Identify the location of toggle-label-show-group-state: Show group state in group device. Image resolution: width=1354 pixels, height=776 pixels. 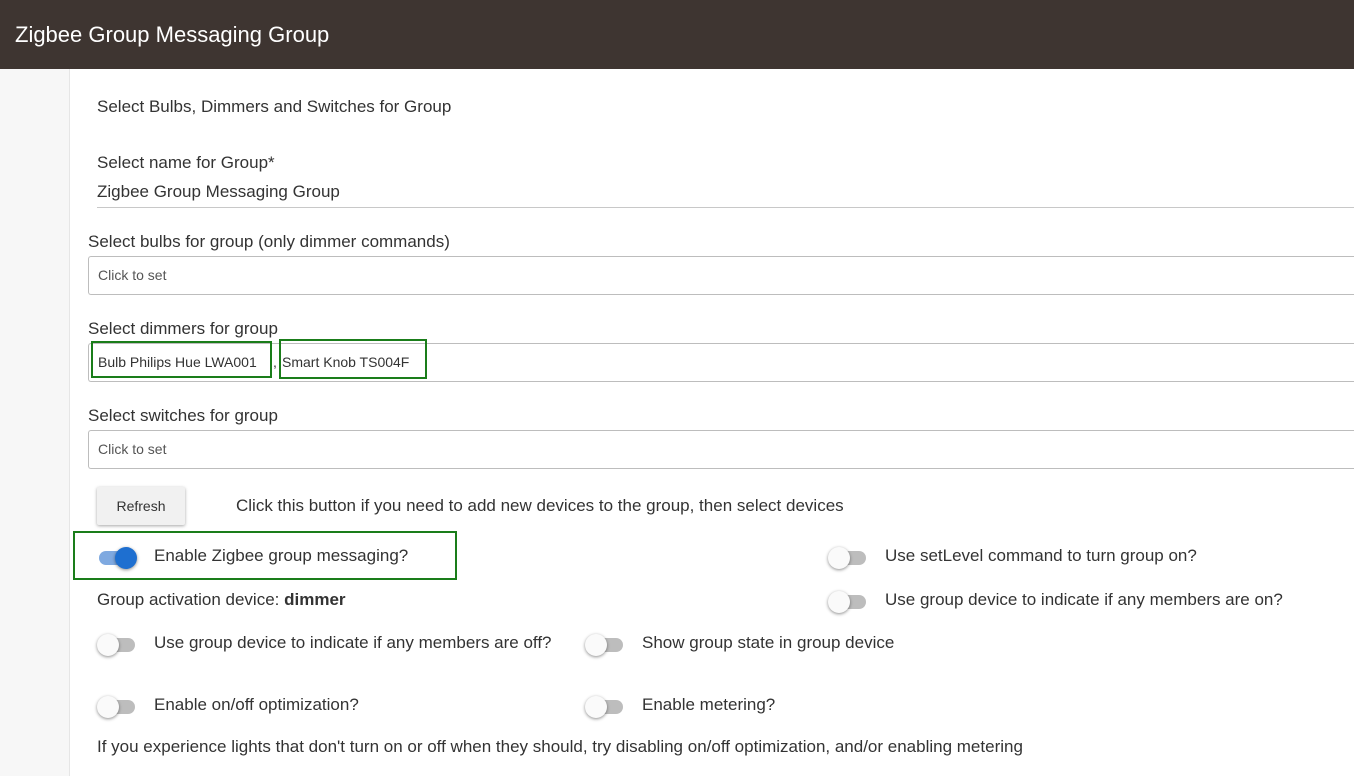
(768, 642).